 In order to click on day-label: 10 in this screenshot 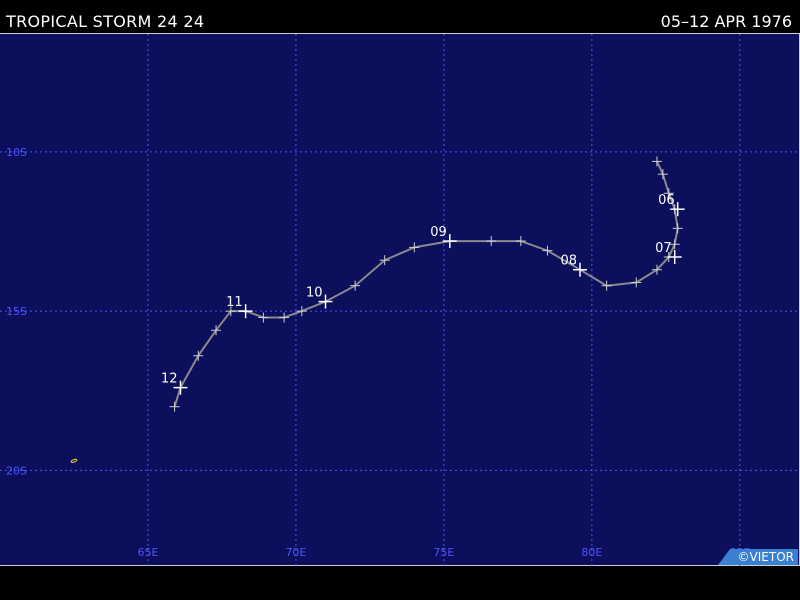, I will do `click(314, 293)`.